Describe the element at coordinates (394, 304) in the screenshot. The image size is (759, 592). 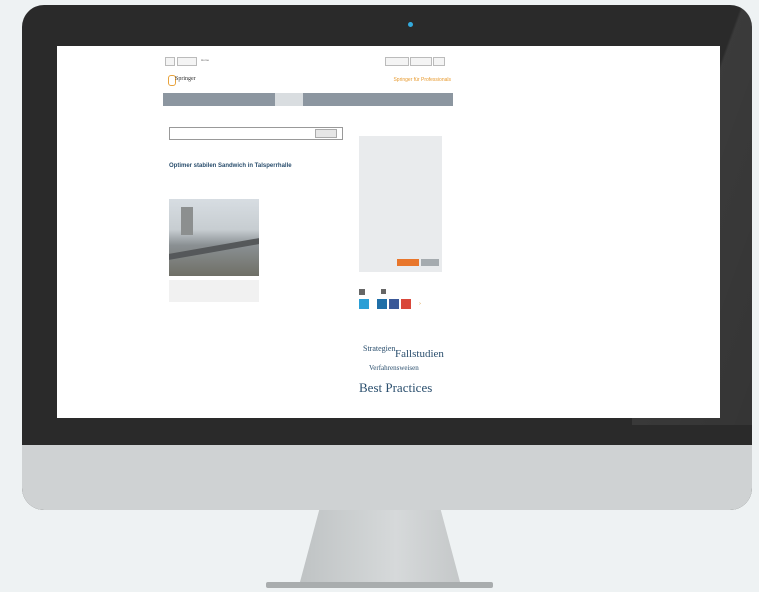
I see `facebook-icon` at that location.